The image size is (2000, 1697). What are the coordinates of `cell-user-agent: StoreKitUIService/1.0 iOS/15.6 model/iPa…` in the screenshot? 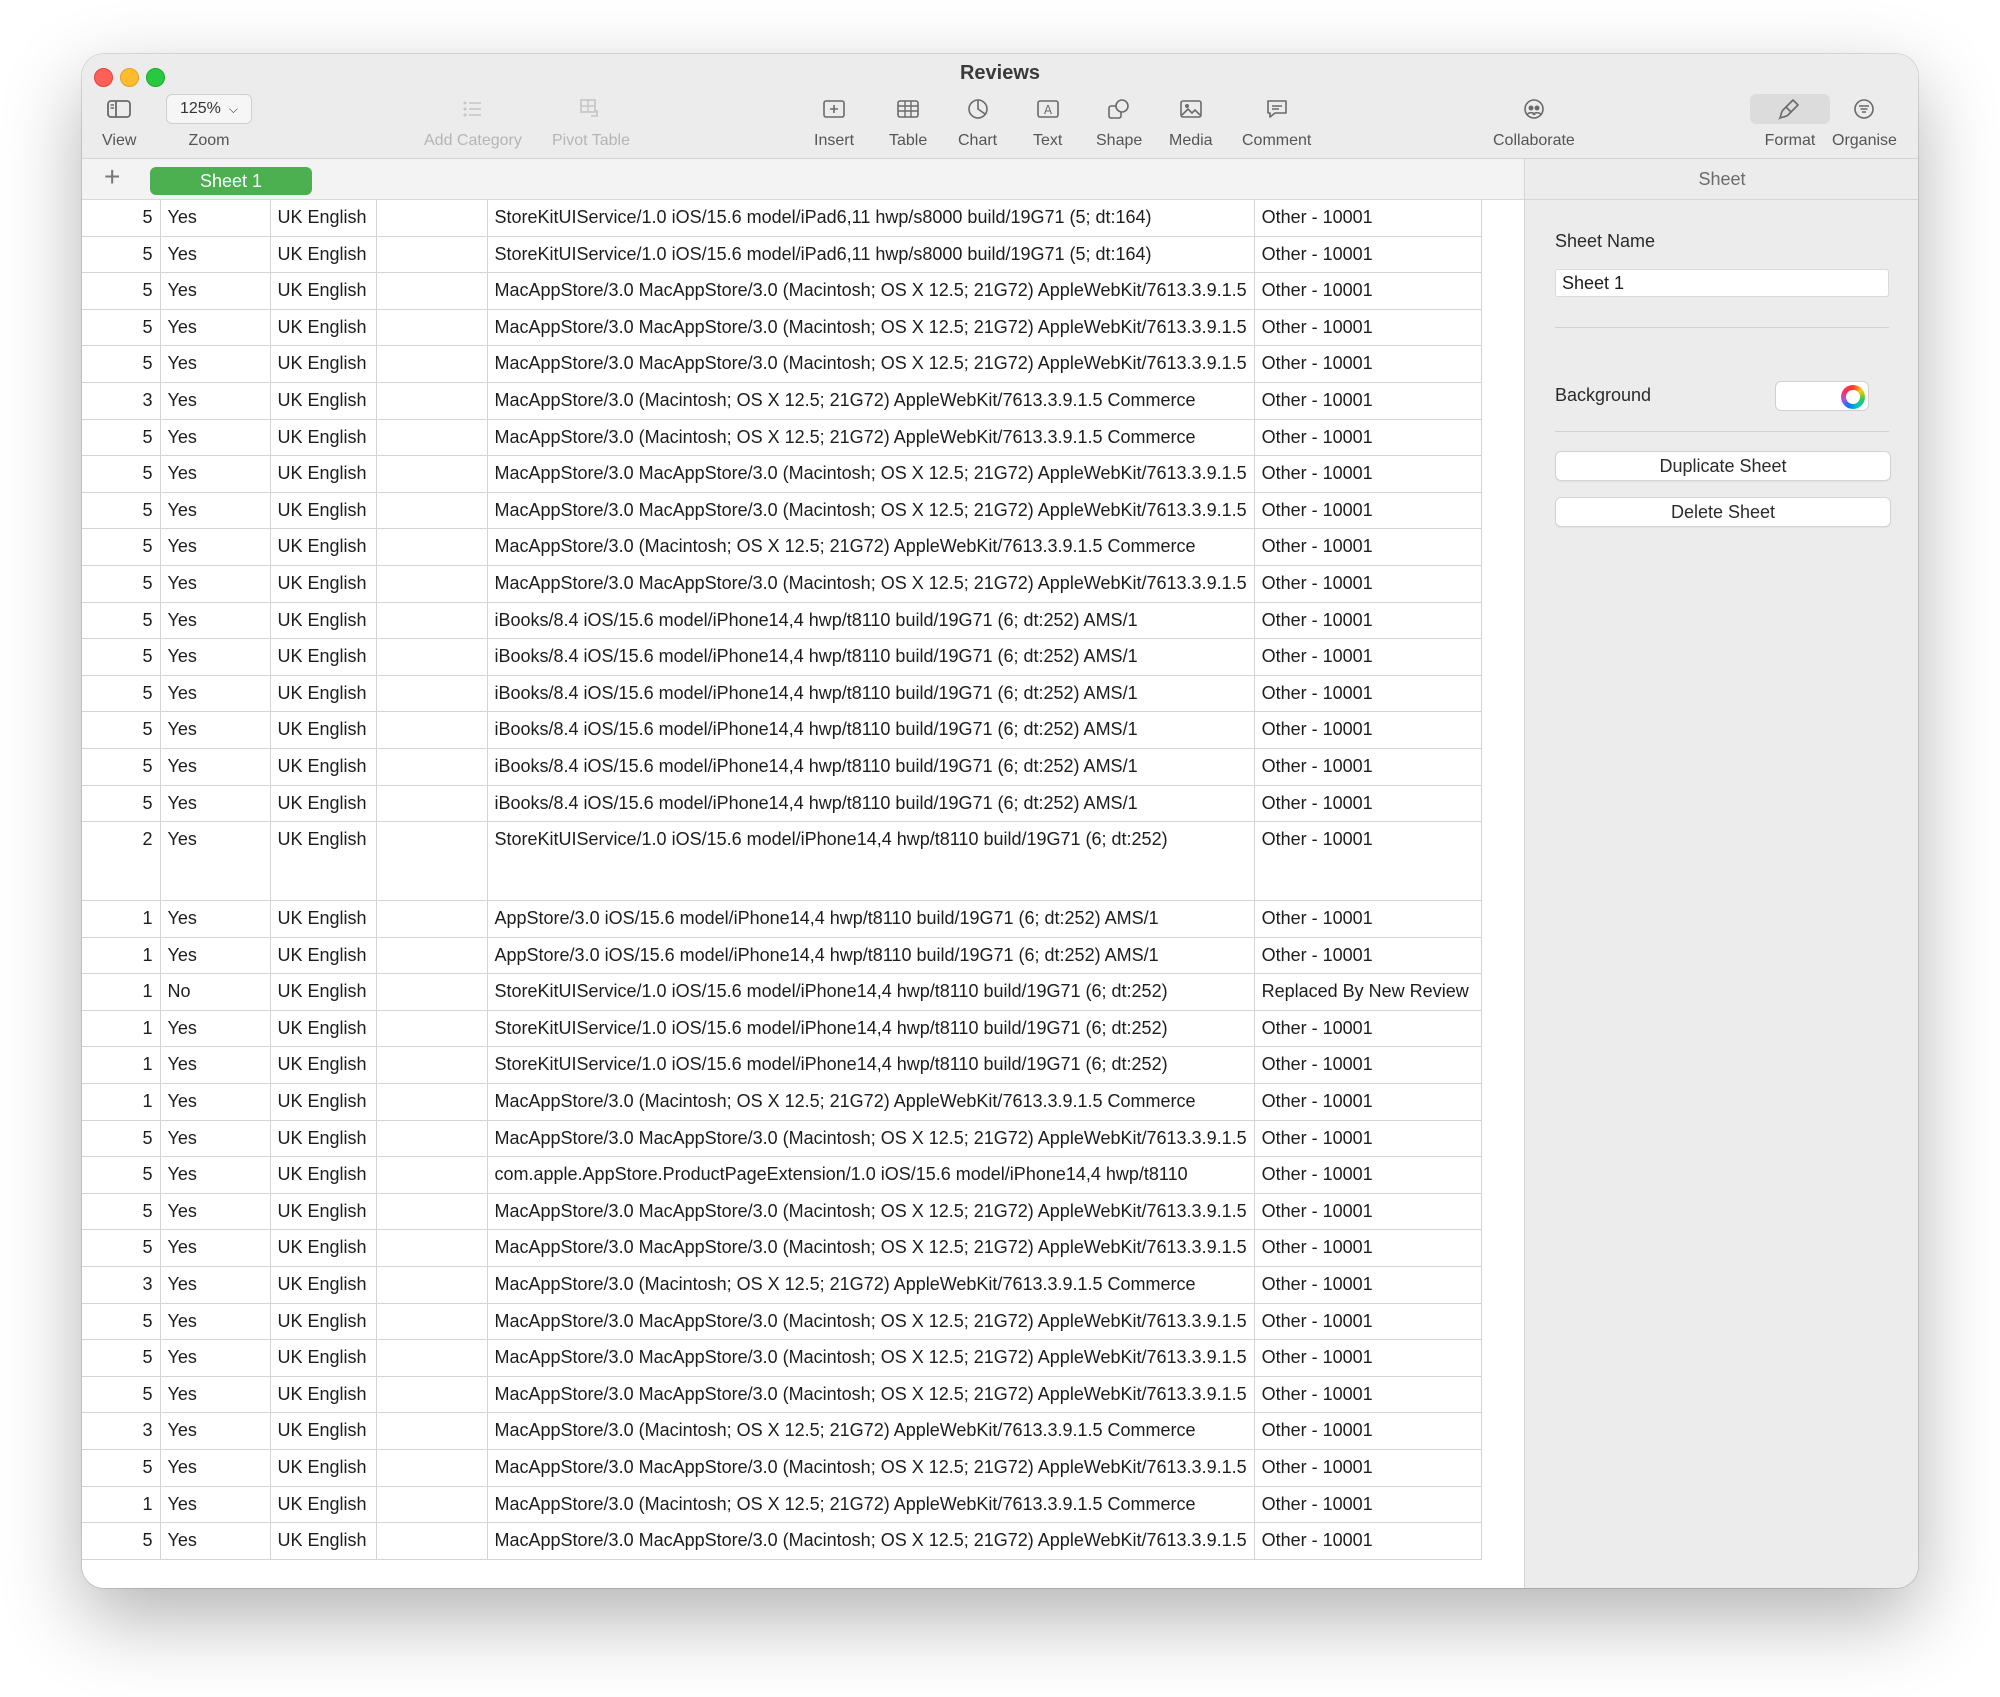 It's located at (871, 255).